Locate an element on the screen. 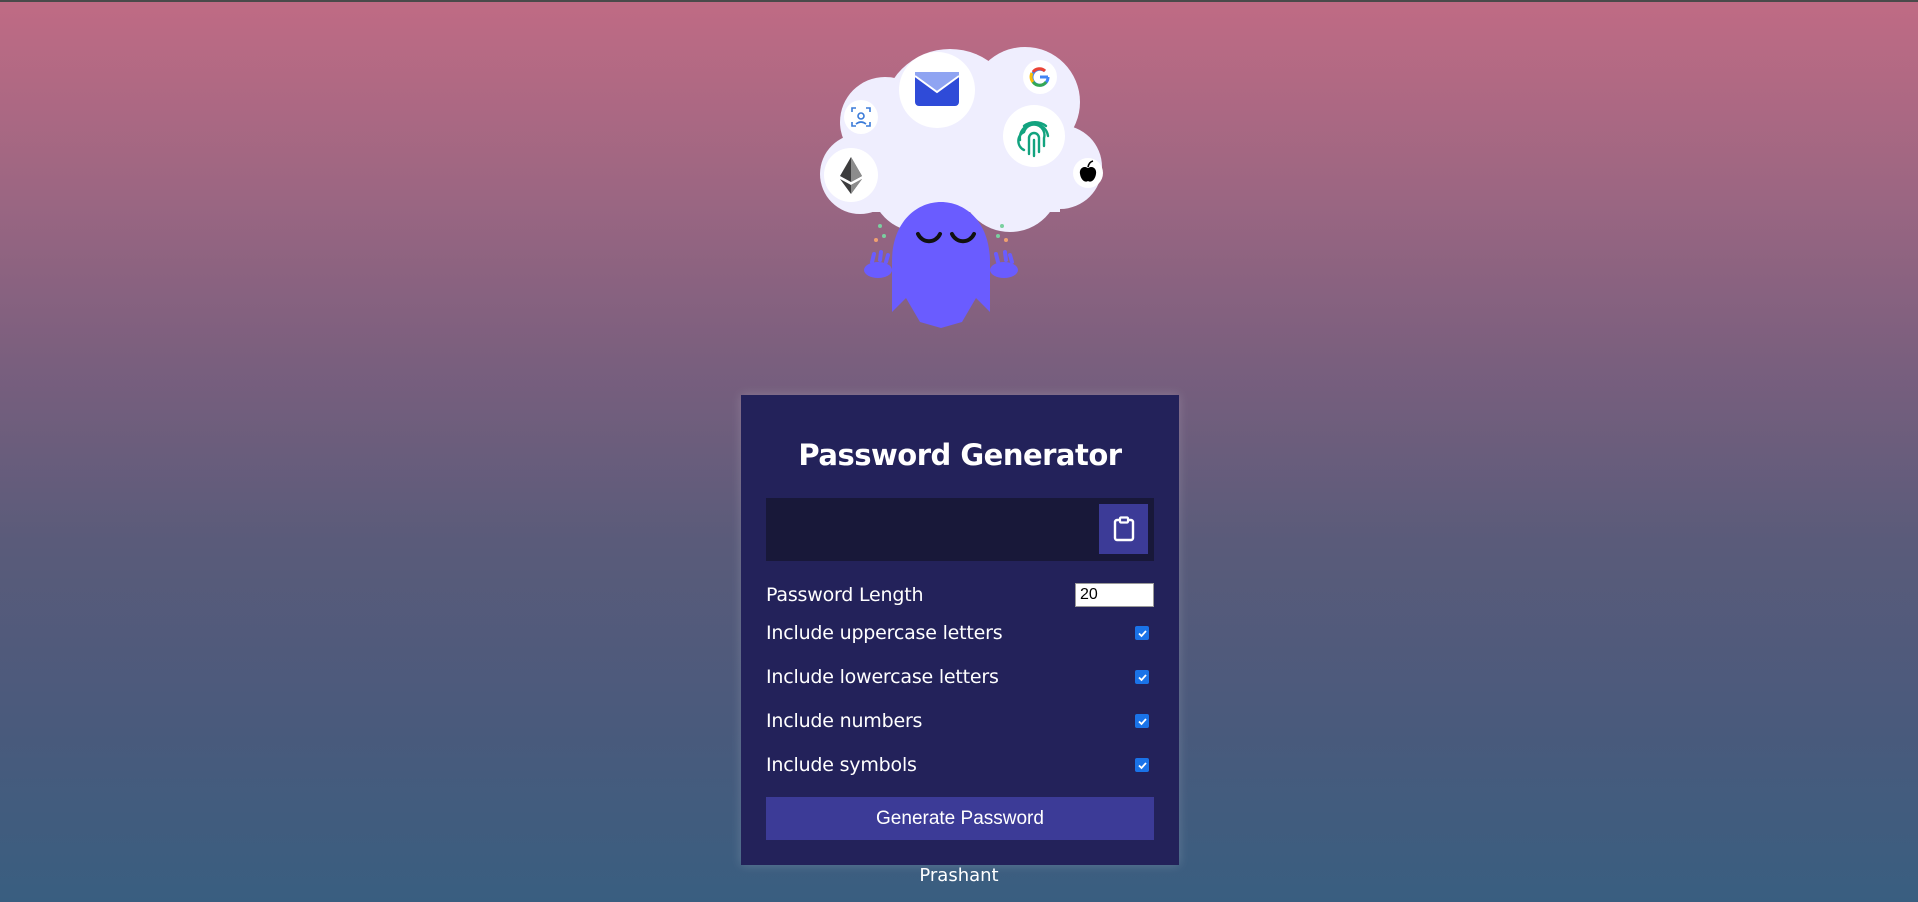 The image size is (1918, 902). ghost-cloud-illustration is located at coordinates (961, 187).